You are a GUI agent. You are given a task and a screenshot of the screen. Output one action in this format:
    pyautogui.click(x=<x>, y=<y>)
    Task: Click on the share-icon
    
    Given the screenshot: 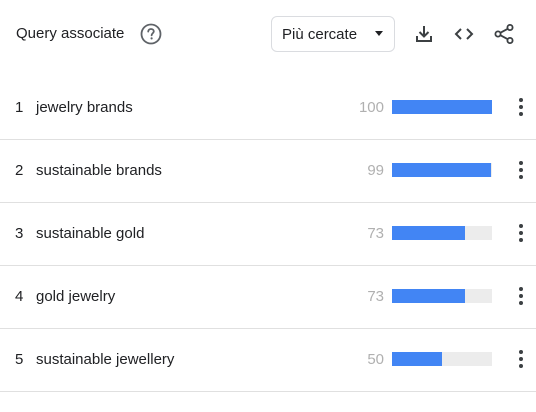 What is the action you would take?
    pyautogui.click(x=504, y=34)
    